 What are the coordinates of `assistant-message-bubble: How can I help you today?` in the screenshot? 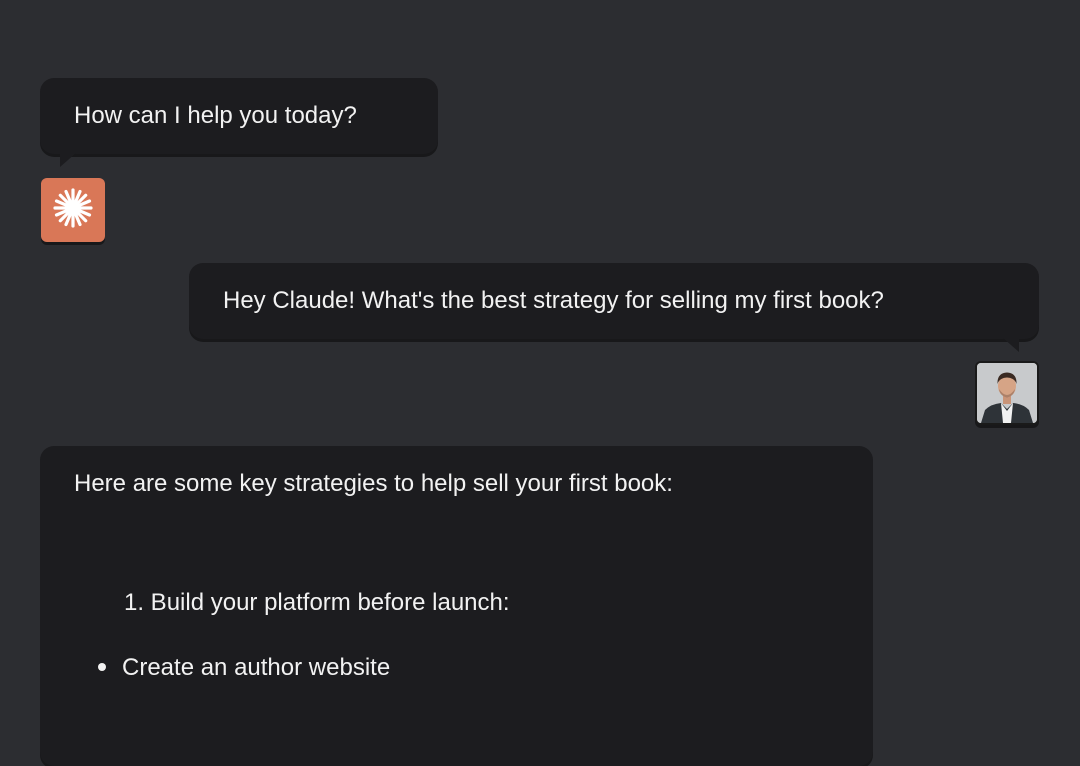 It's located at (239, 122).